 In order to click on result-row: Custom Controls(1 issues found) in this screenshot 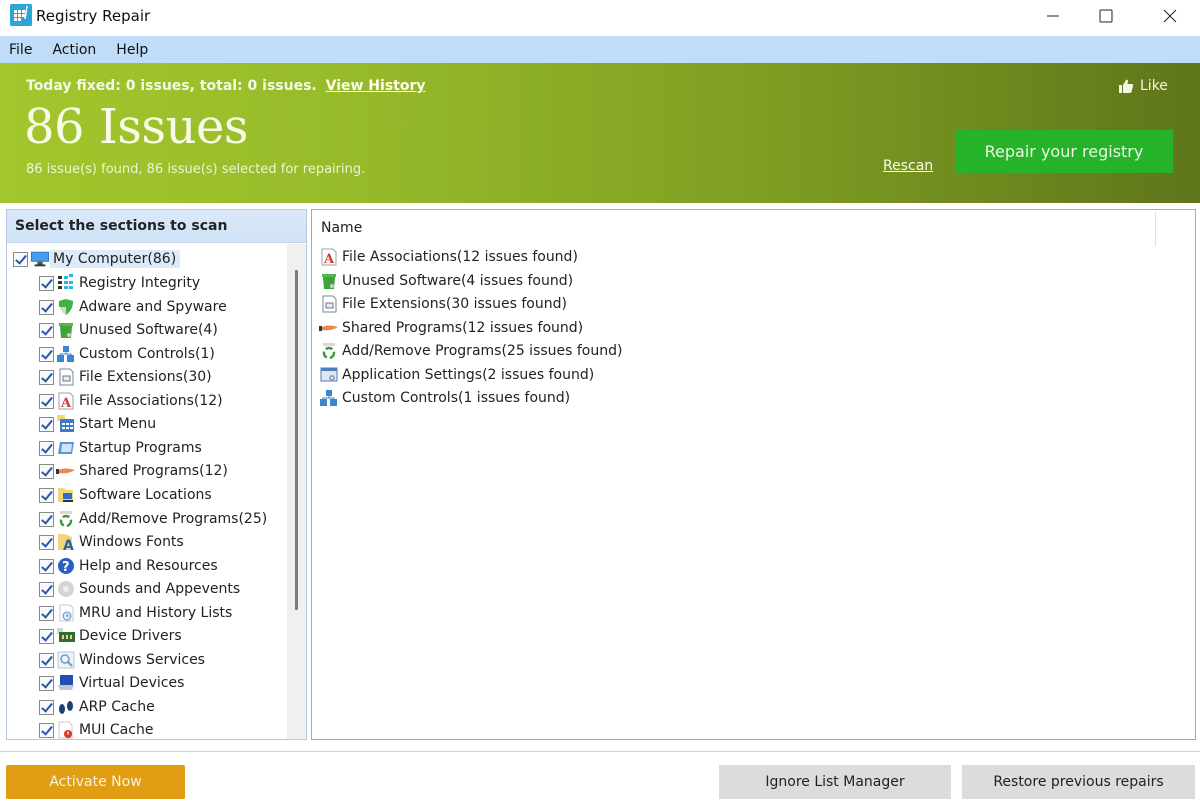, I will do `click(444, 398)`.